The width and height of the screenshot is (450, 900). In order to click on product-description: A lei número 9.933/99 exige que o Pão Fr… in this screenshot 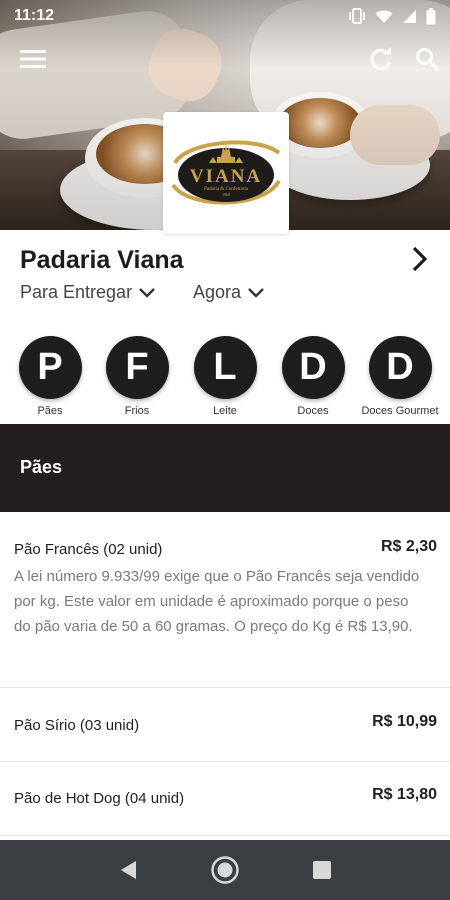, I will do `click(217, 601)`.